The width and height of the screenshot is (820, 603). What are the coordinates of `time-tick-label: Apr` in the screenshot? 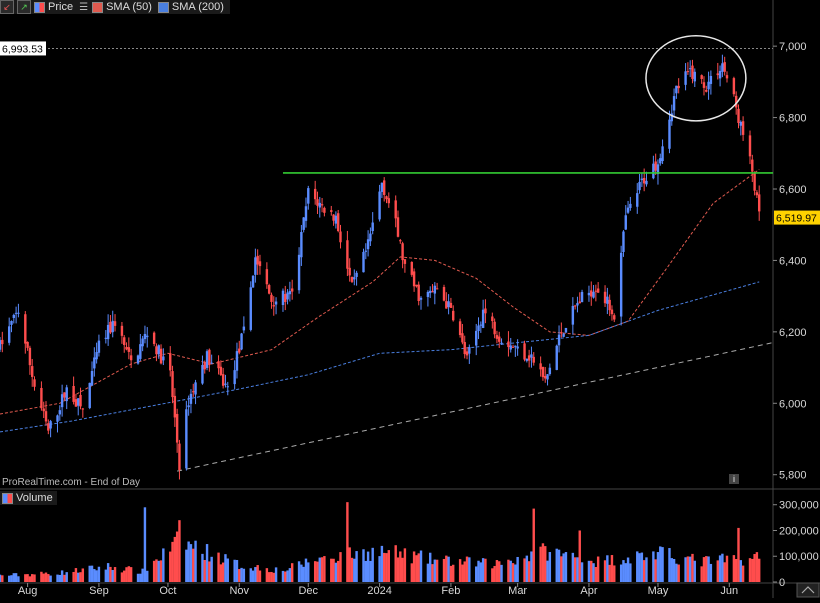 It's located at (588, 591).